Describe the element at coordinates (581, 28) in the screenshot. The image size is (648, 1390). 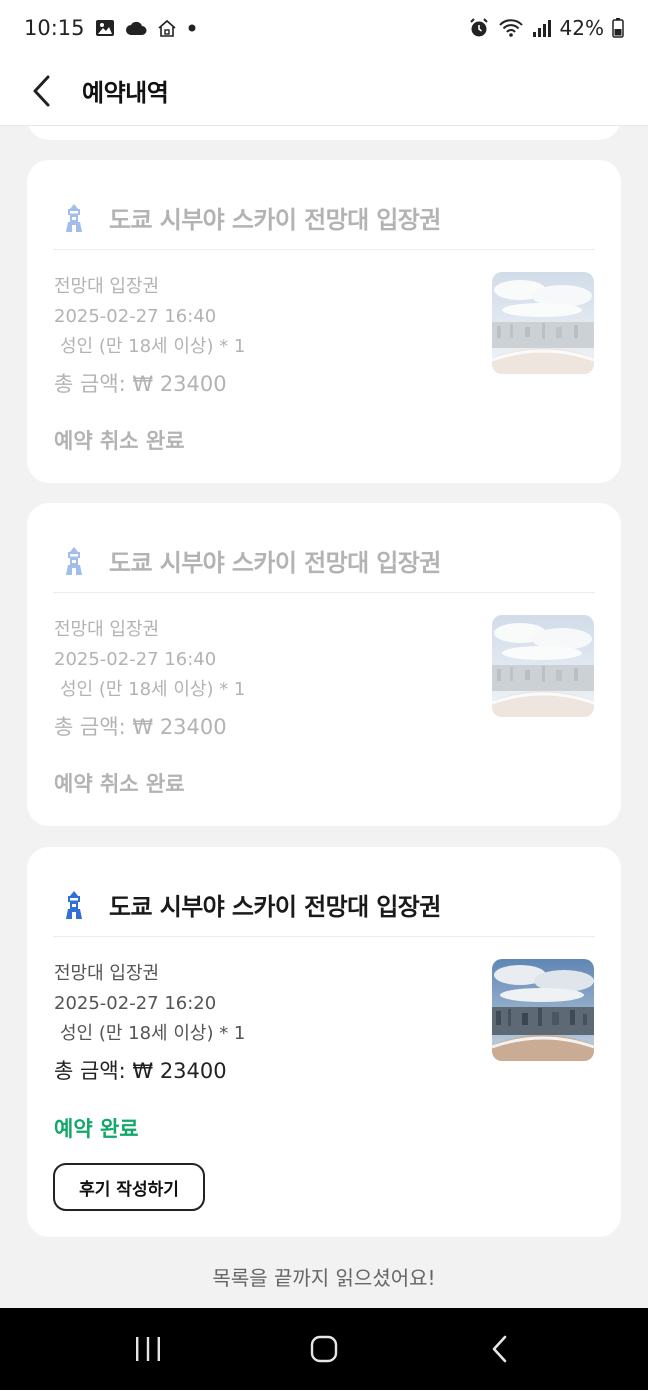
I see `battery-percent: 42%` at that location.